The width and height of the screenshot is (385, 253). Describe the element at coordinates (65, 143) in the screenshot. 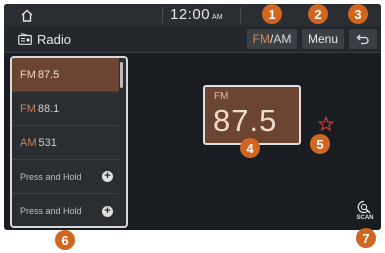

I see `preset-item-3: AM 531` at that location.